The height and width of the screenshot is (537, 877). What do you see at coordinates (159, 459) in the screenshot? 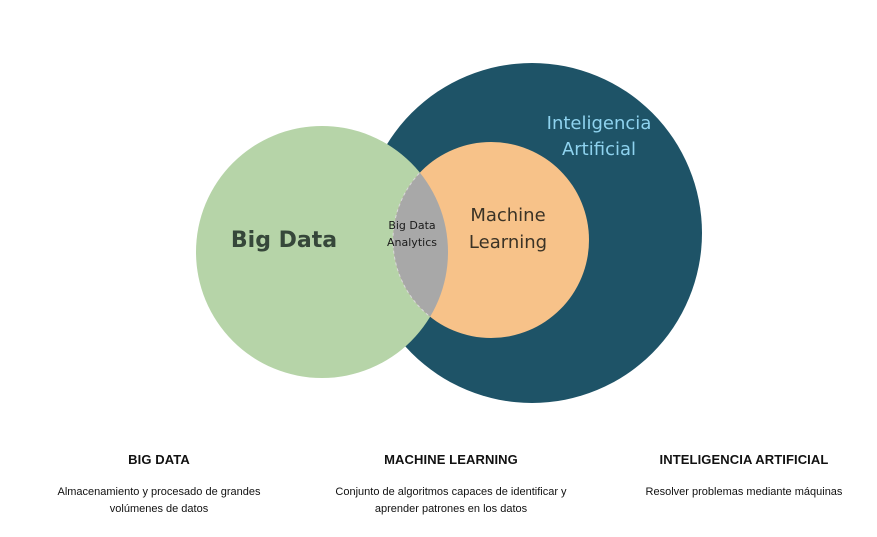
I see `big-data-caption-title: BIG DATA` at bounding box center [159, 459].